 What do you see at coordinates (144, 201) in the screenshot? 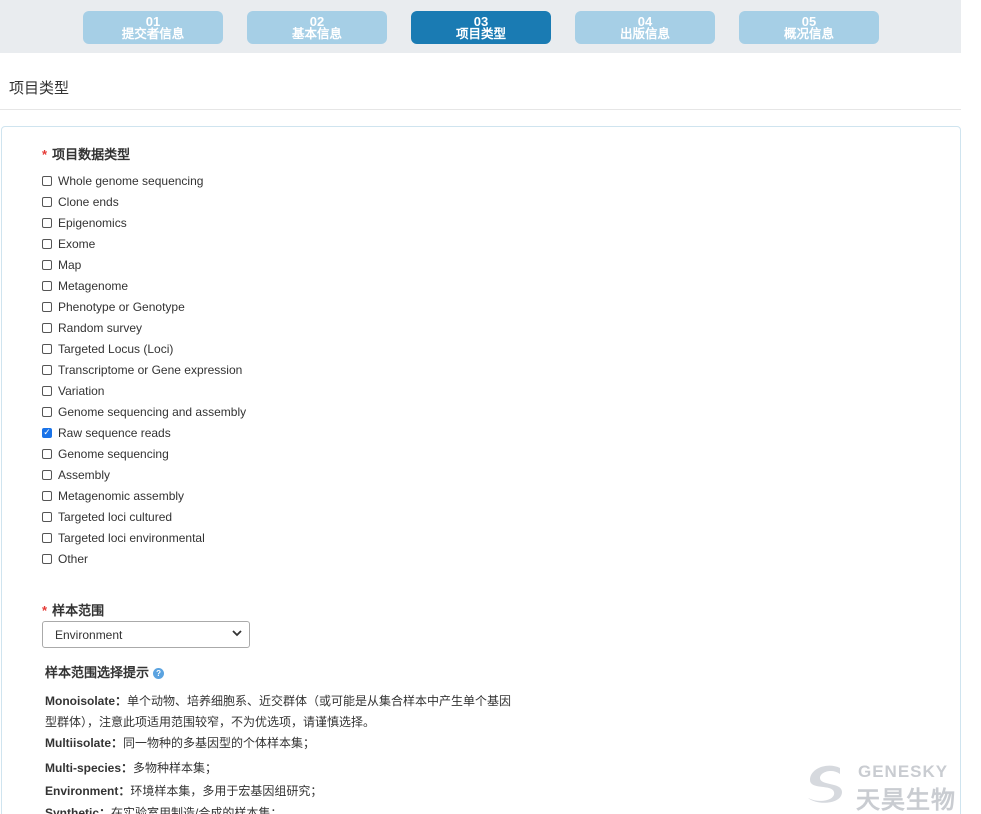
I see `data-type-option: Clone ends` at bounding box center [144, 201].